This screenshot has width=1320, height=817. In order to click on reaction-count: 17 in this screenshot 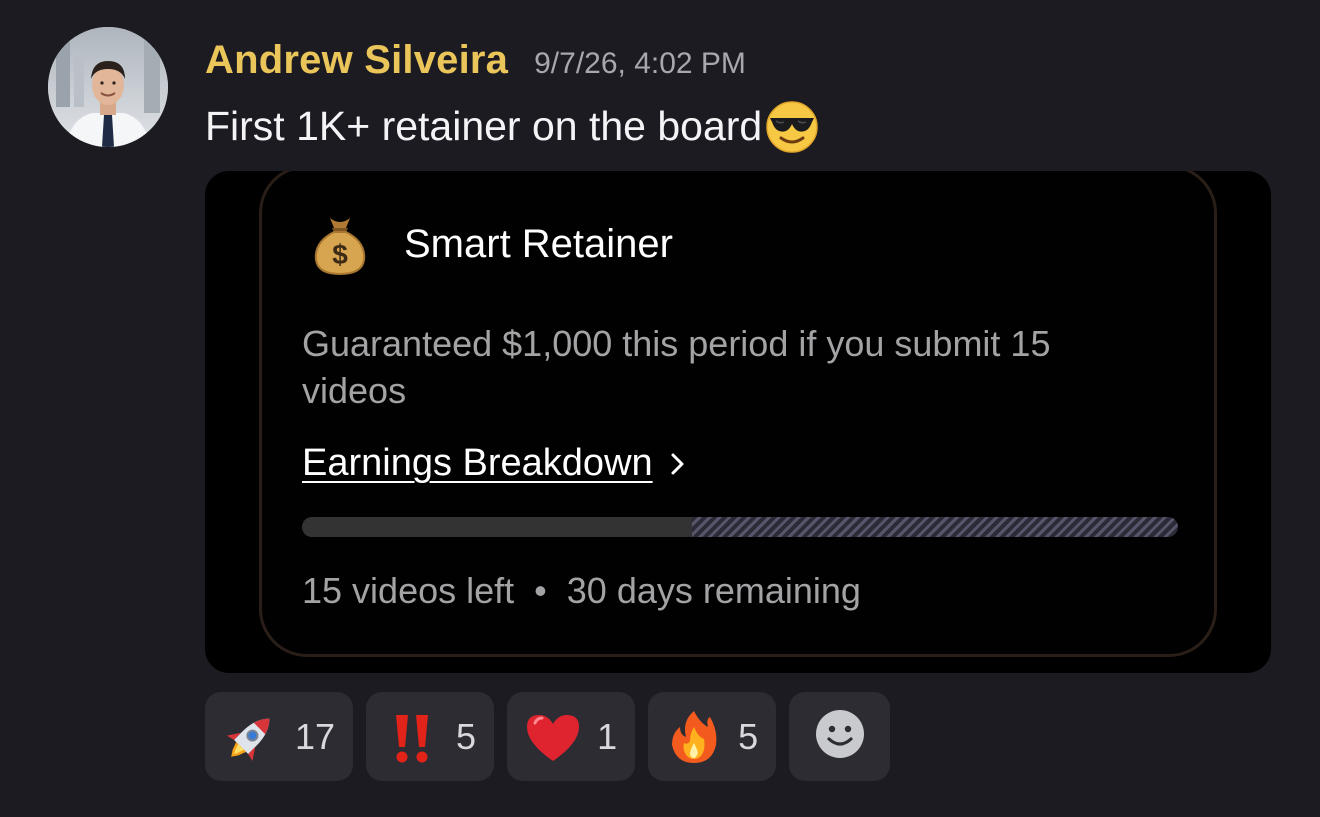, I will do `click(315, 736)`.